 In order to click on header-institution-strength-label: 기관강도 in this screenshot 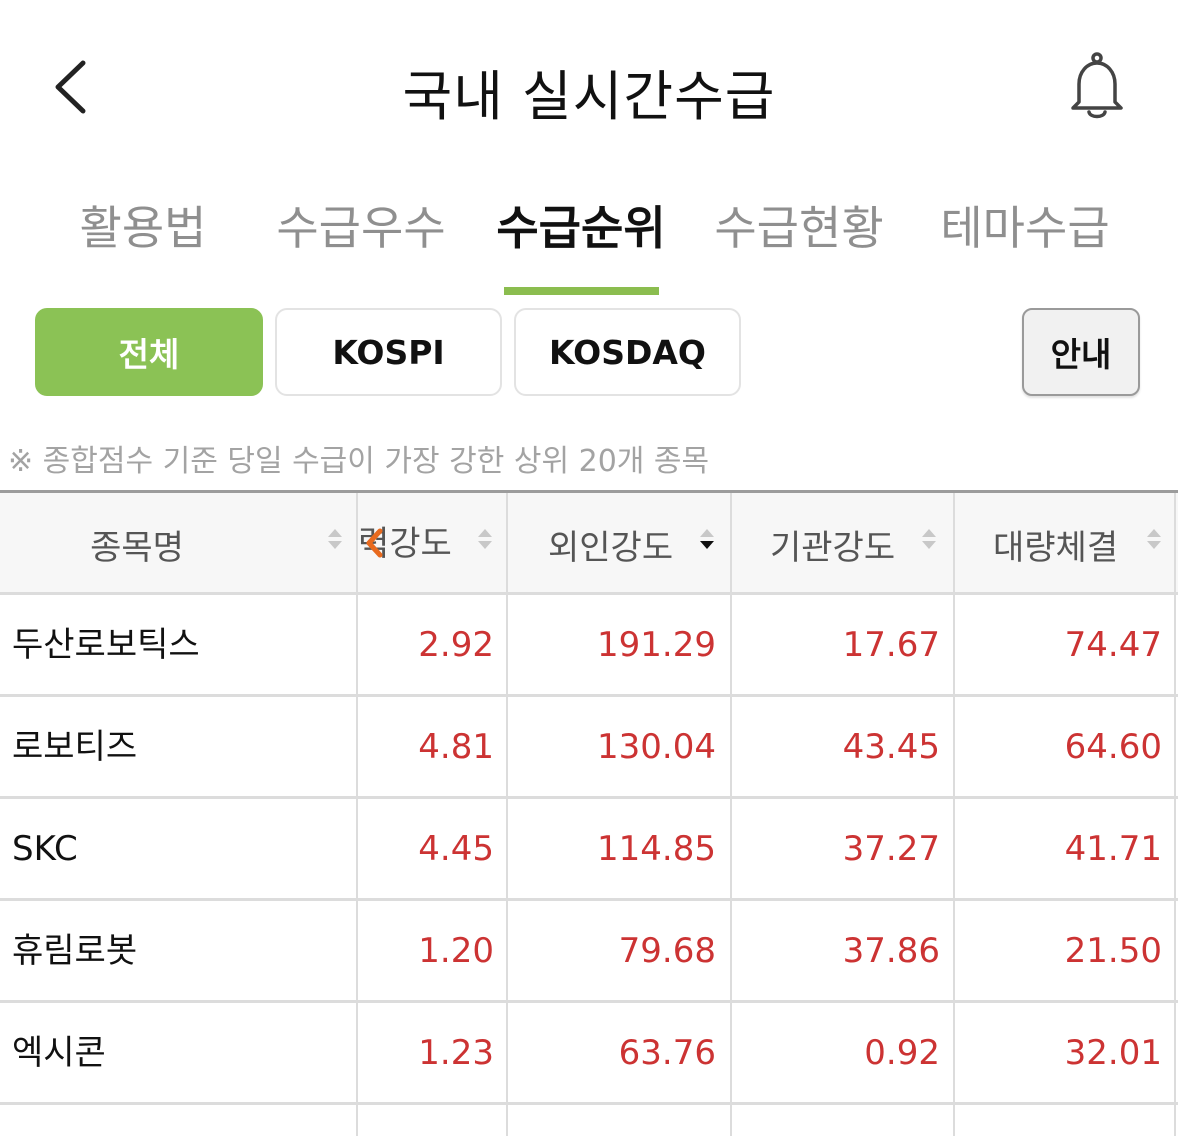, I will do `click(833, 547)`.